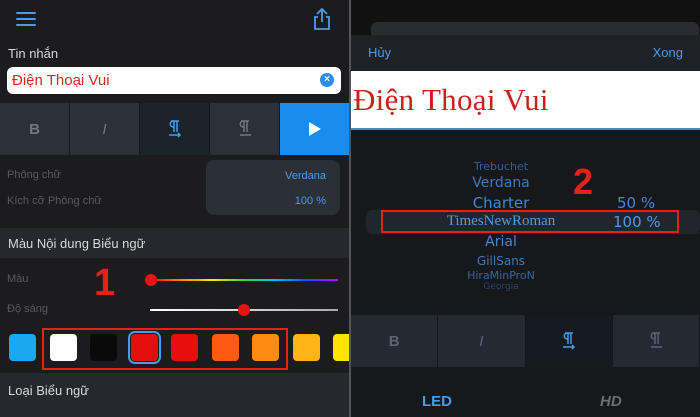  I want to click on play-icon, so click(314, 129).